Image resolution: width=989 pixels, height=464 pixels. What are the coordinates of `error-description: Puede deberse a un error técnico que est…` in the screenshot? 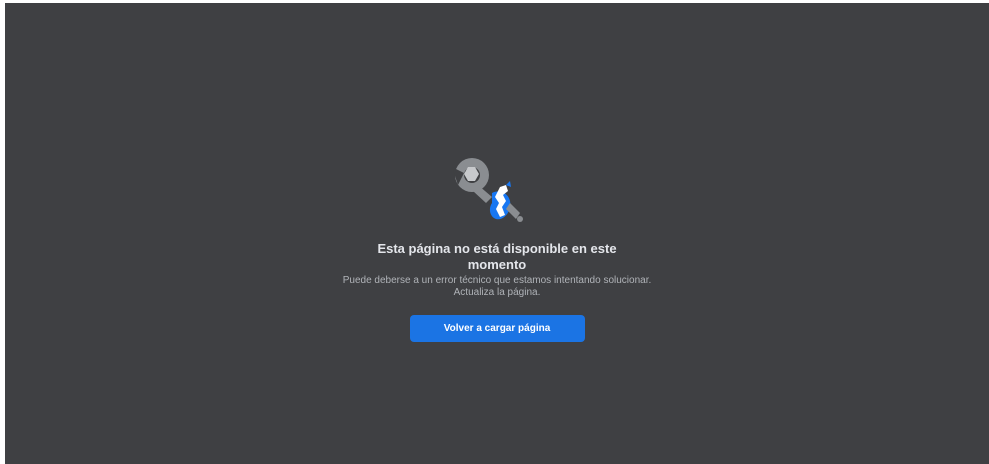 It's located at (497, 286).